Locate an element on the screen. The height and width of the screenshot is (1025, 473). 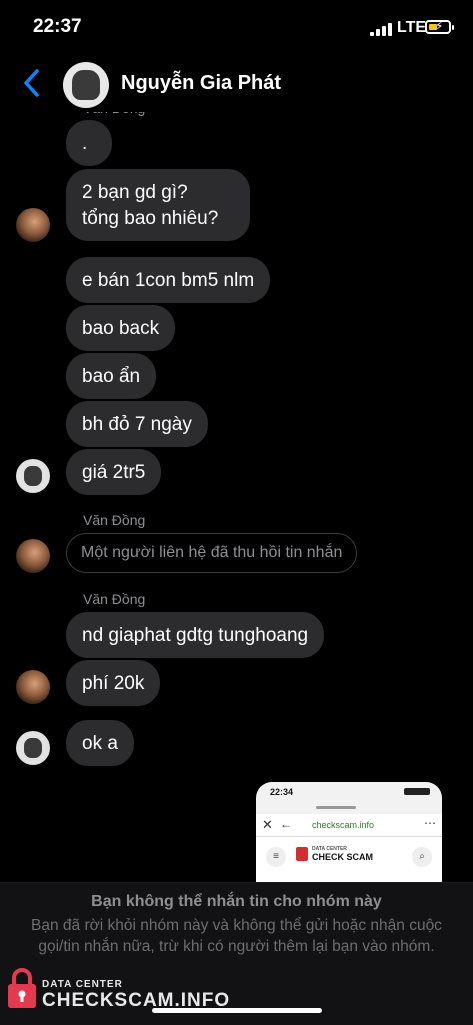
status-bar: 22:37 LTE ⚡ is located at coordinates (236, 26).